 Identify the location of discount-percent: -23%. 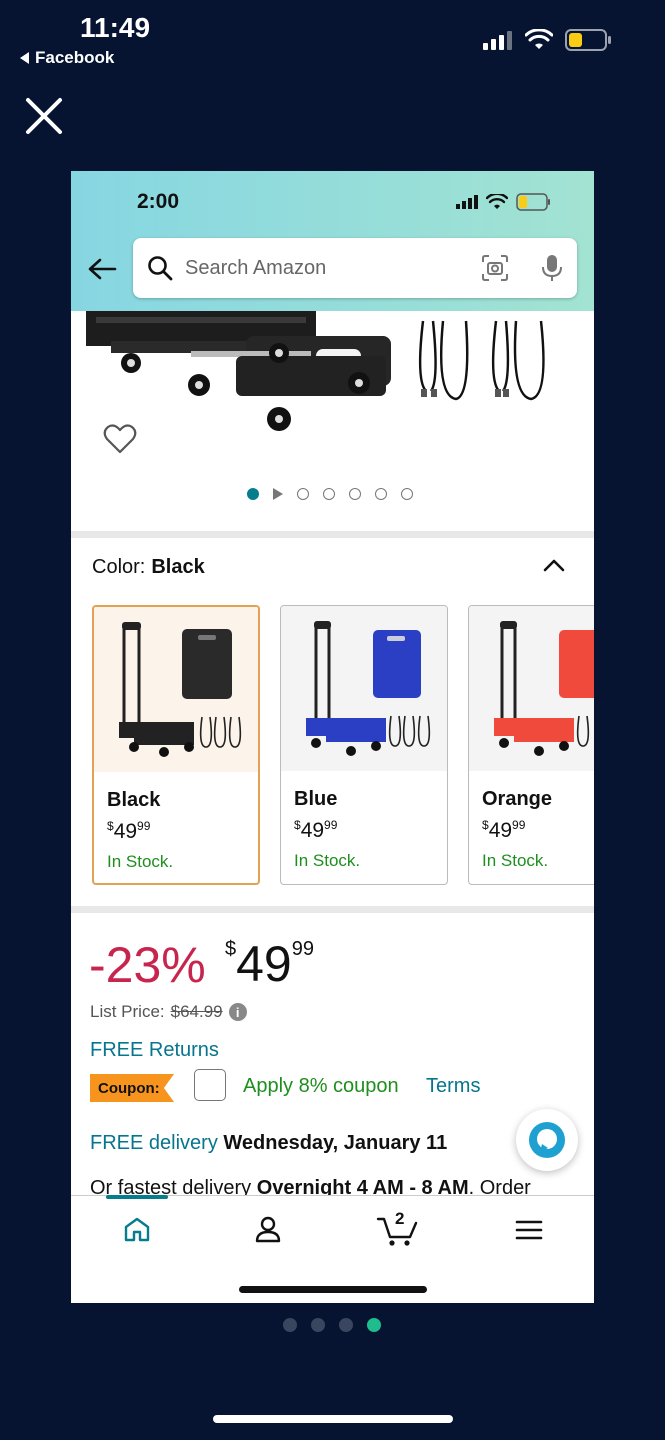
(147, 965).